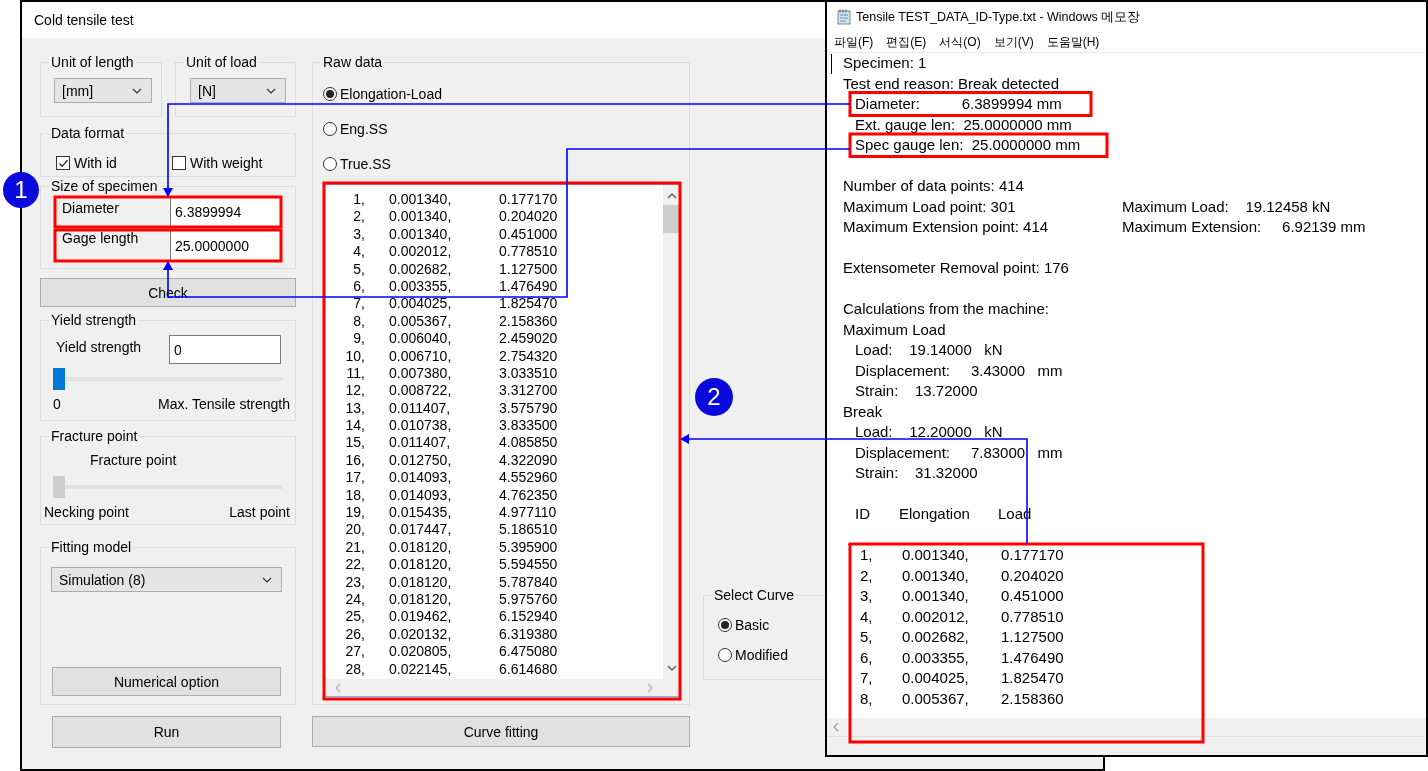  I want to click on column-header: ID, so click(863, 514).